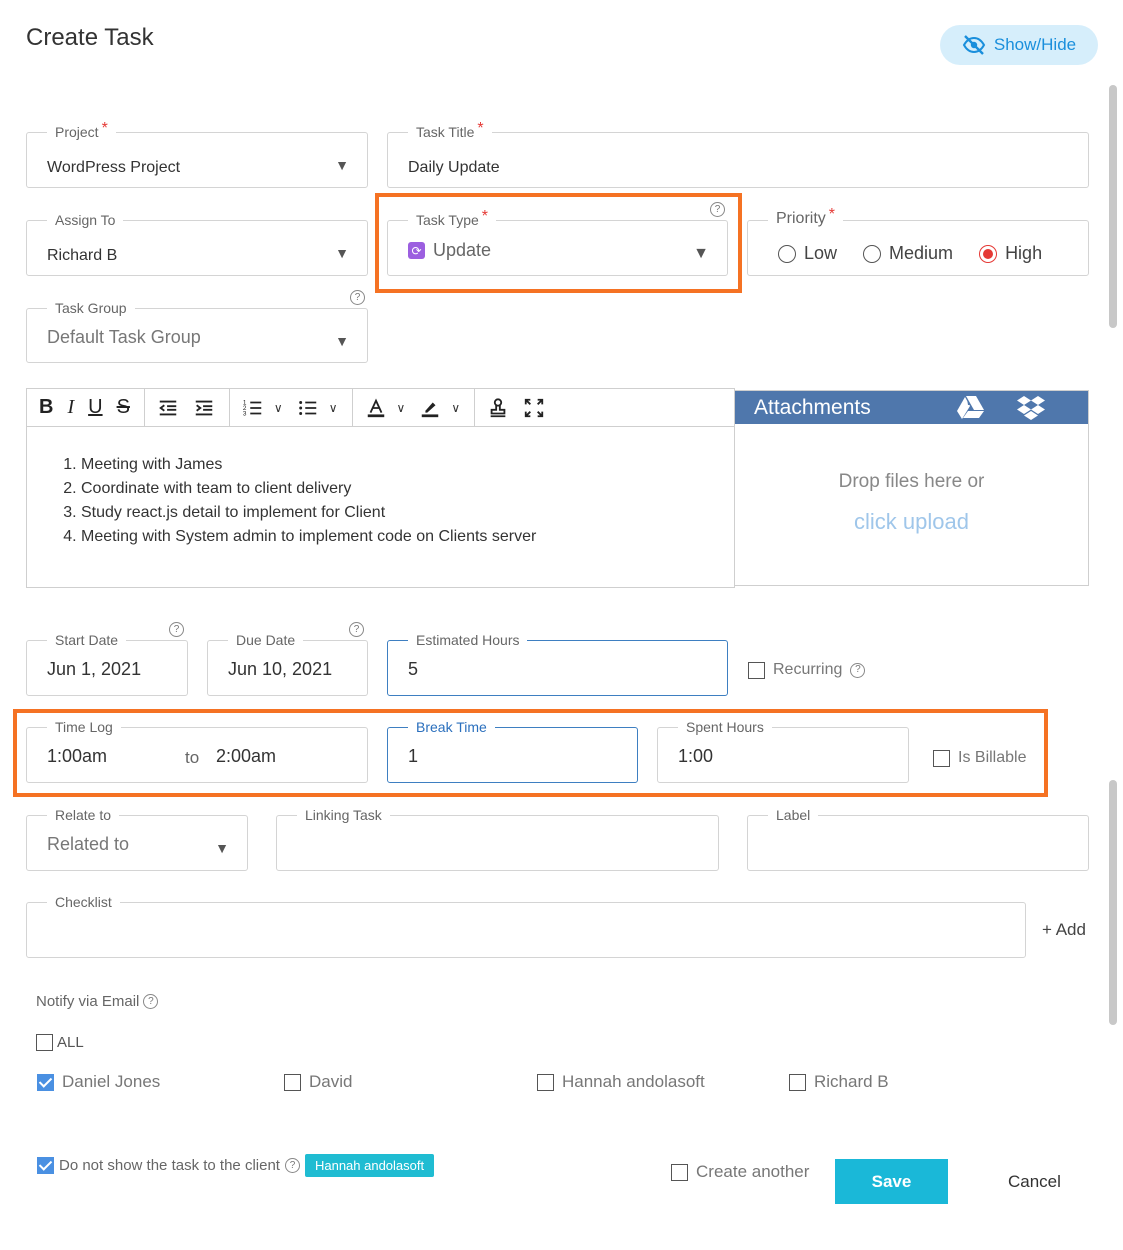 The image size is (1123, 1250). I want to click on task-type-select: Task Type * ⟳ Update ▼, so click(557, 242).